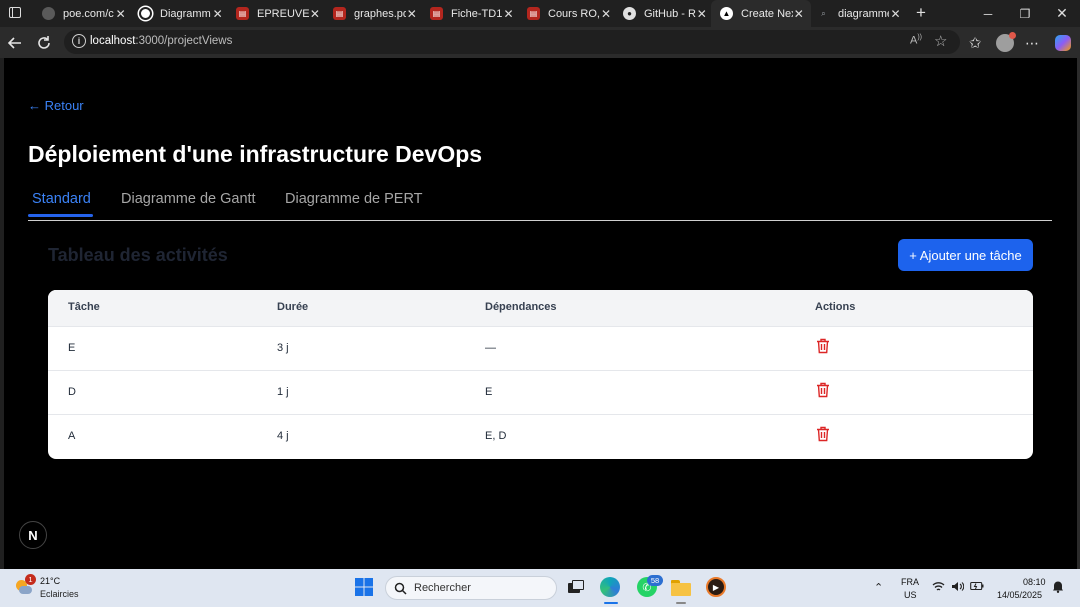 Image resolution: width=1080 pixels, height=607 pixels. What do you see at coordinates (255, 154) in the screenshot?
I see `page-title: Déploiement d'une infrastructure DevOps` at bounding box center [255, 154].